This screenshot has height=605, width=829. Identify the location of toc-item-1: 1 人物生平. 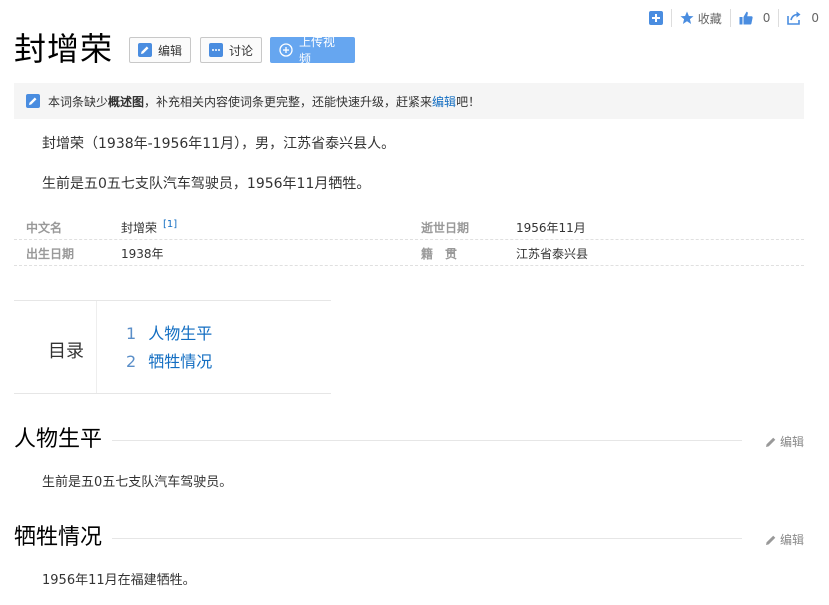
(169, 332).